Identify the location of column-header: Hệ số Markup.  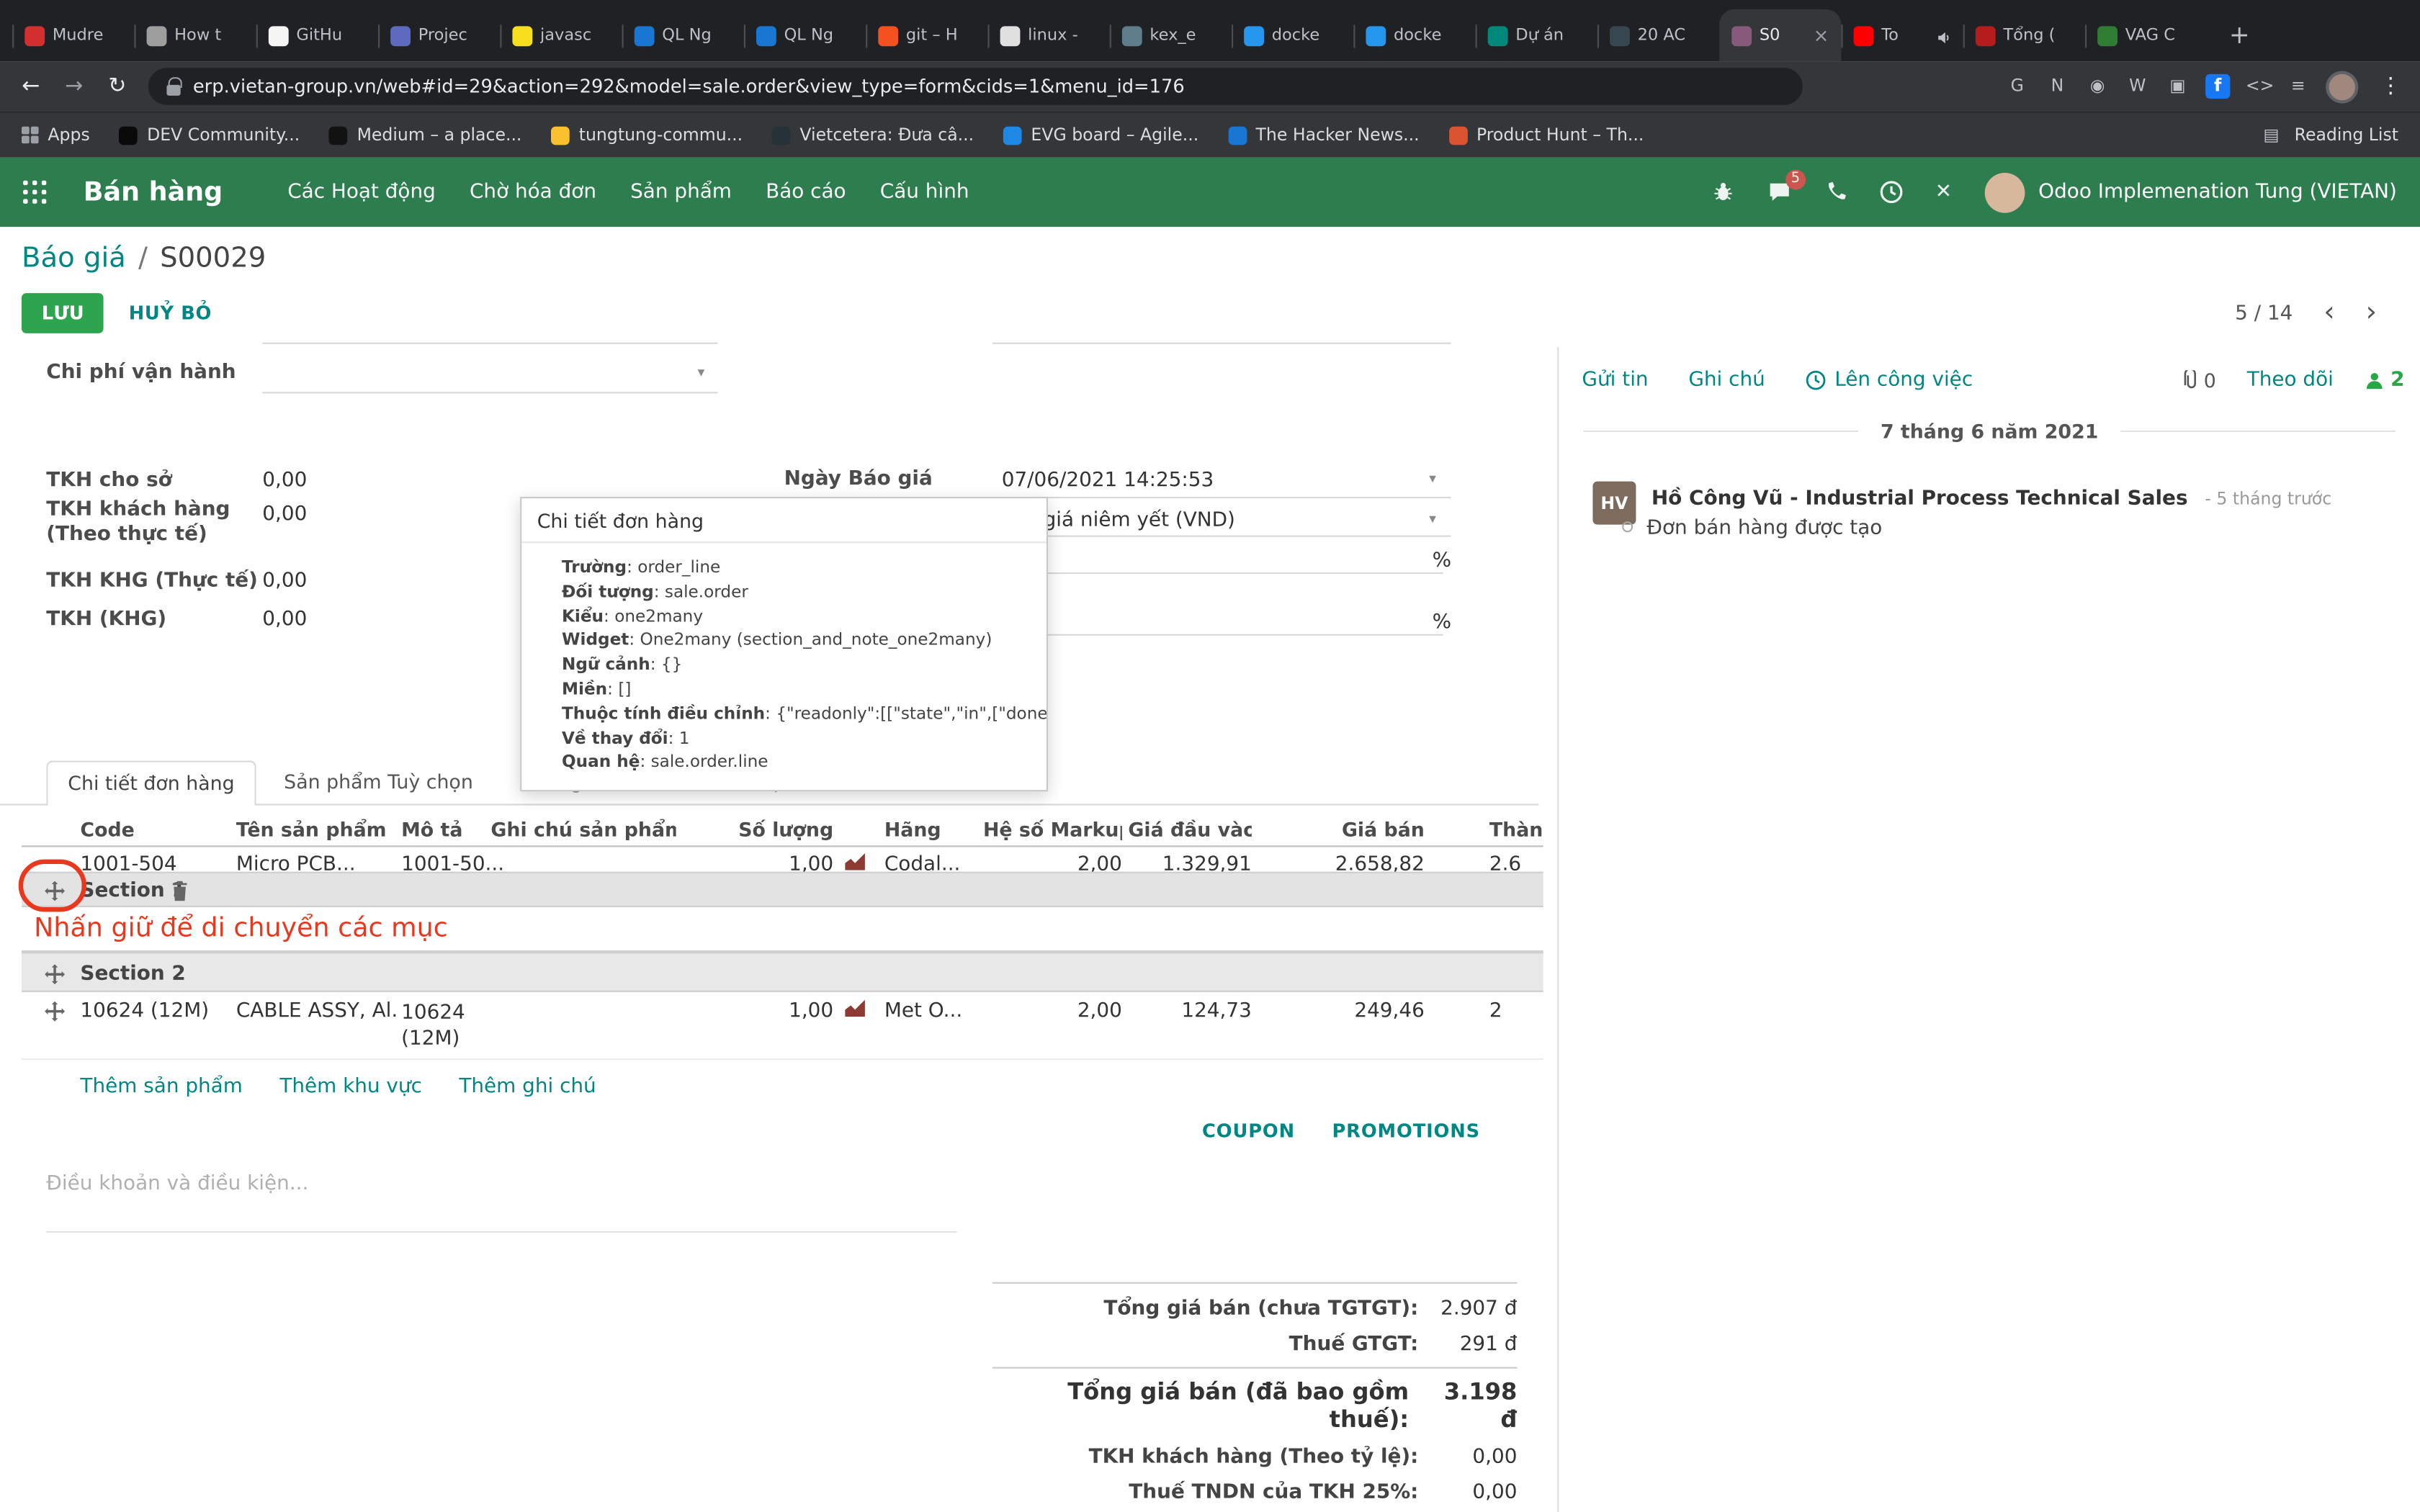
(1052, 829).